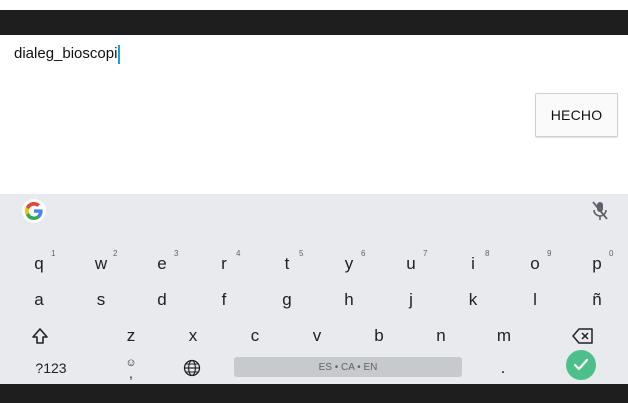 The width and height of the screenshot is (628, 403). What do you see at coordinates (597, 300) in the screenshot?
I see `key-n-tilde: ñ` at bounding box center [597, 300].